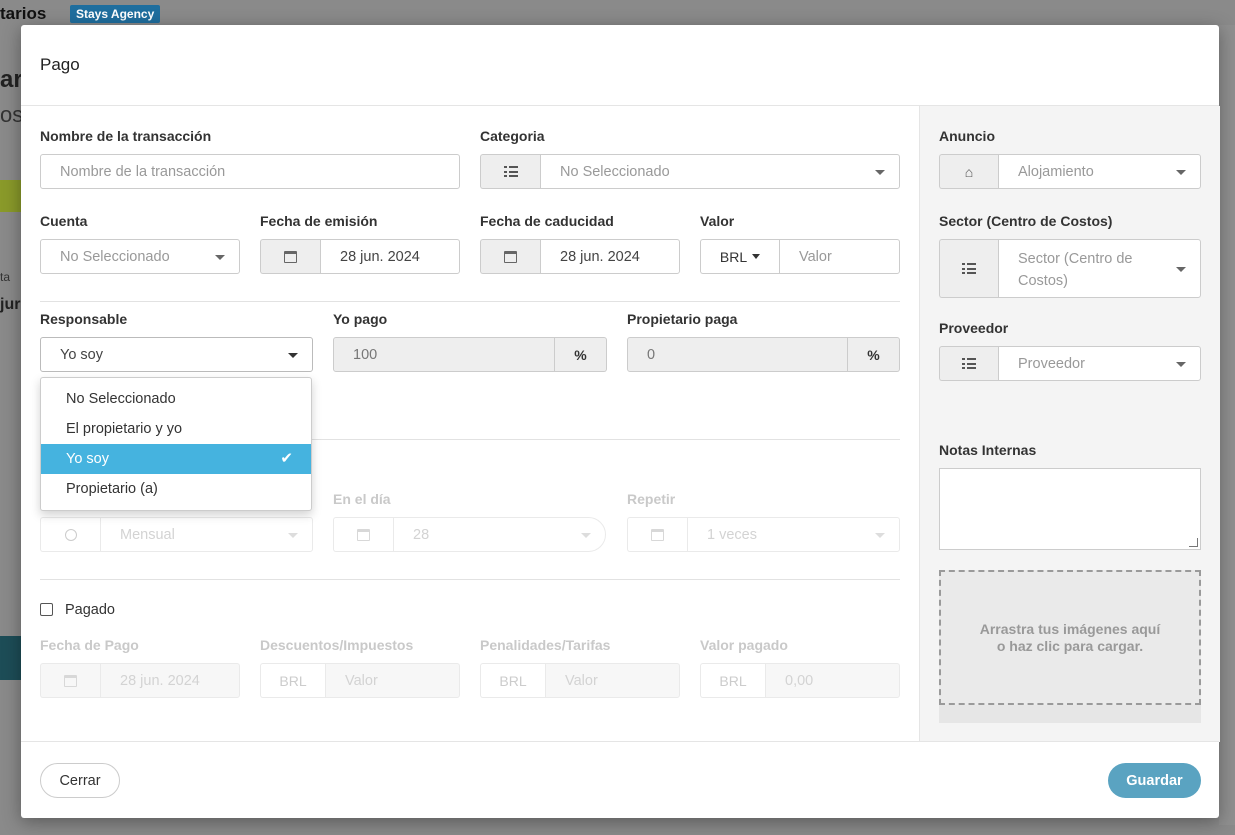 The width and height of the screenshot is (1235, 835). I want to click on payment-date-addon, so click(70, 680).